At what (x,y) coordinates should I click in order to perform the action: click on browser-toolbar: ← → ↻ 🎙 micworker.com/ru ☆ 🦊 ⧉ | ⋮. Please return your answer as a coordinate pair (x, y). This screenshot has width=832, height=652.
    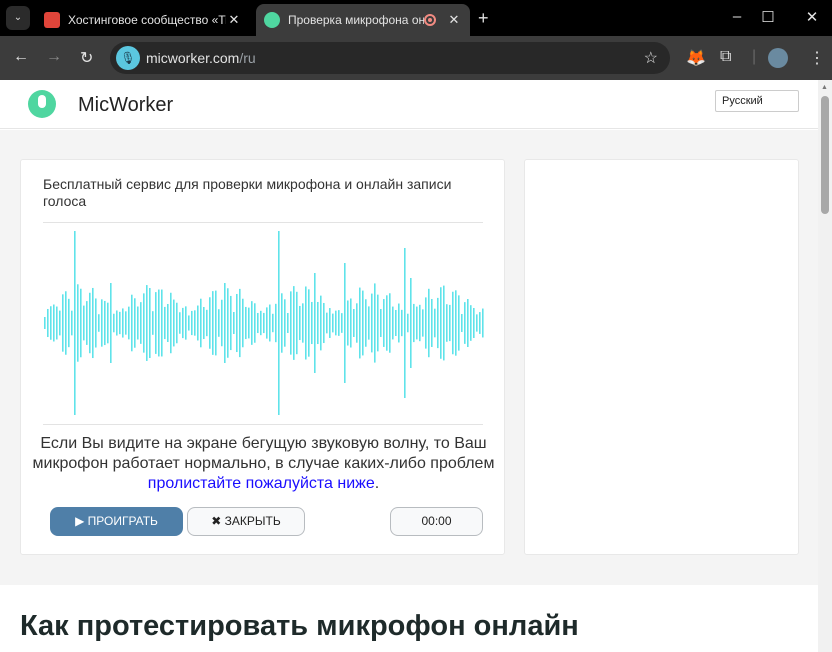
    Looking at the image, I should click on (416, 58).